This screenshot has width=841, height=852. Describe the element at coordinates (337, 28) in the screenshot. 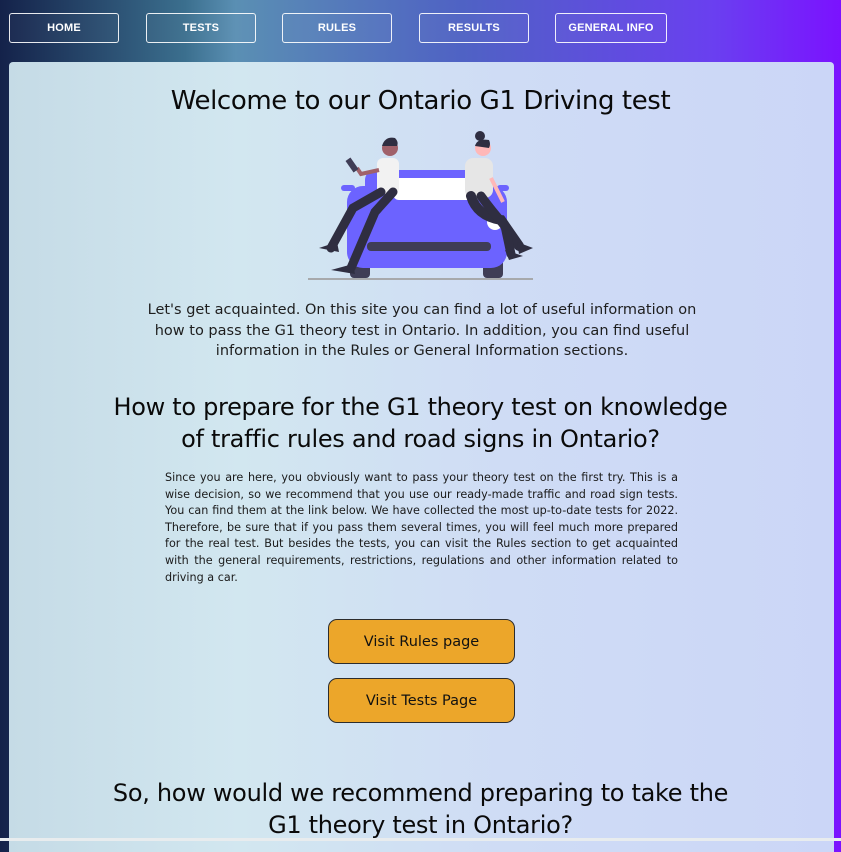

I see `nav-rules-button: RULES` at that location.